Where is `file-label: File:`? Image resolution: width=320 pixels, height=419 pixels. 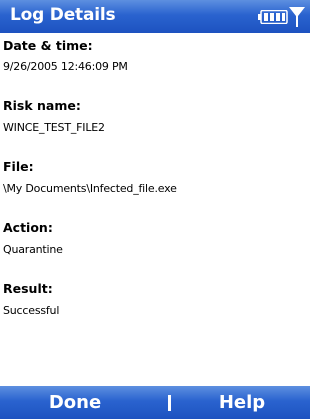
file-label: File: is located at coordinates (18, 166).